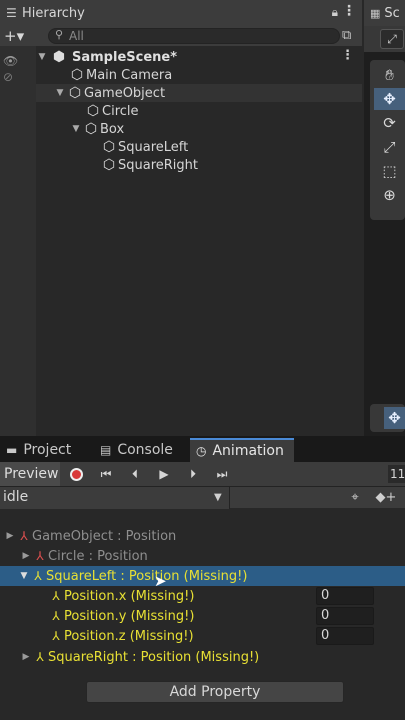  Describe the element at coordinates (199, 147) in the screenshot. I see `hierarchy-item-squareleft: ⬡ SquareLeft` at that location.